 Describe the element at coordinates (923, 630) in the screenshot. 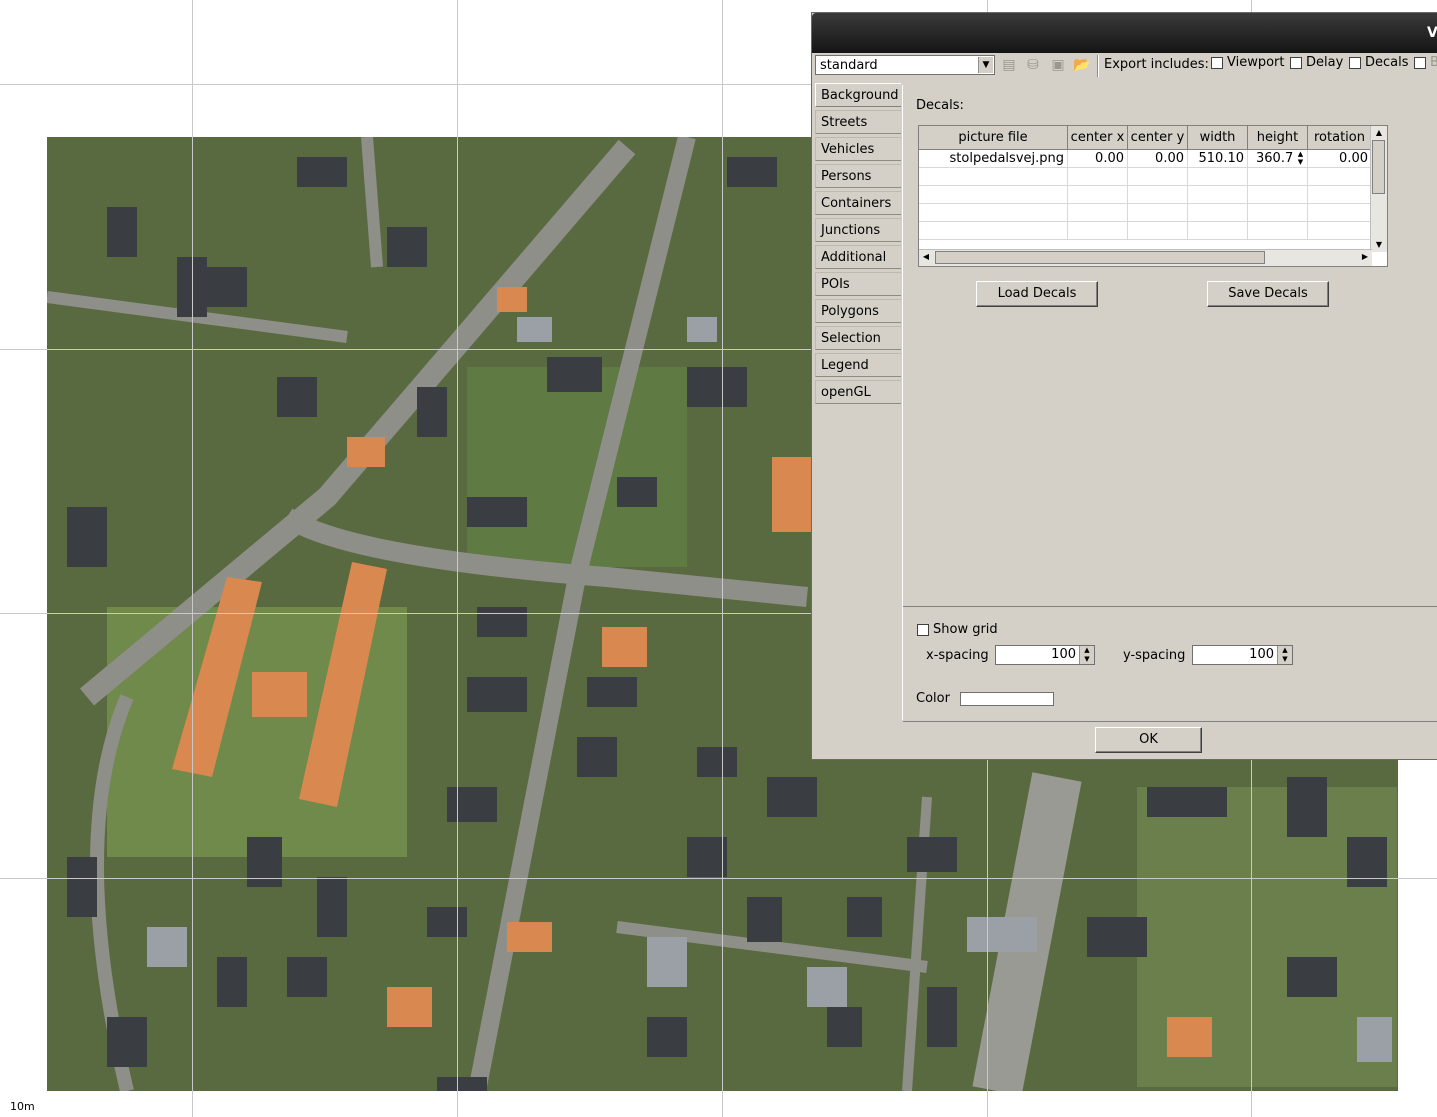

I see `show-grid-checkbox` at that location.